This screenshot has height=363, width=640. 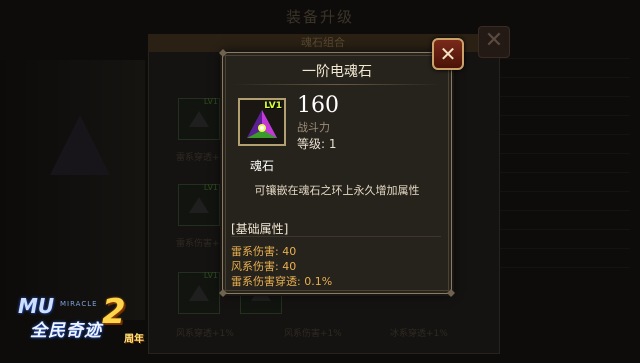 What do you see at coordinates (282, 281) in the screenshot?
I see `attribute-line: 雷系伤害穿透: 0.1%` at bounding box center [282, 281].